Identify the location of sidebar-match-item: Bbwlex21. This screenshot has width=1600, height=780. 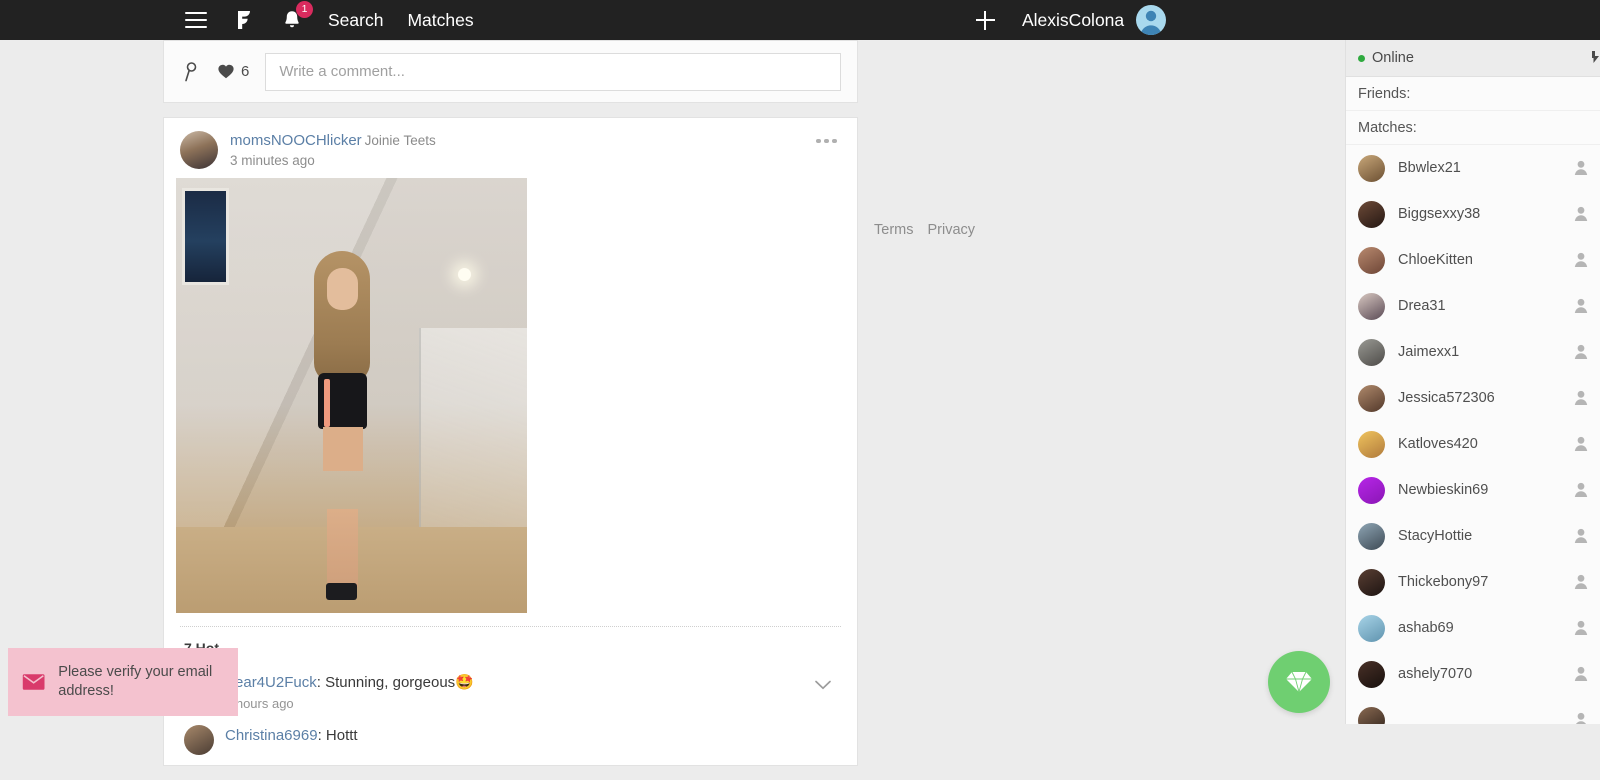
(1473, 168).